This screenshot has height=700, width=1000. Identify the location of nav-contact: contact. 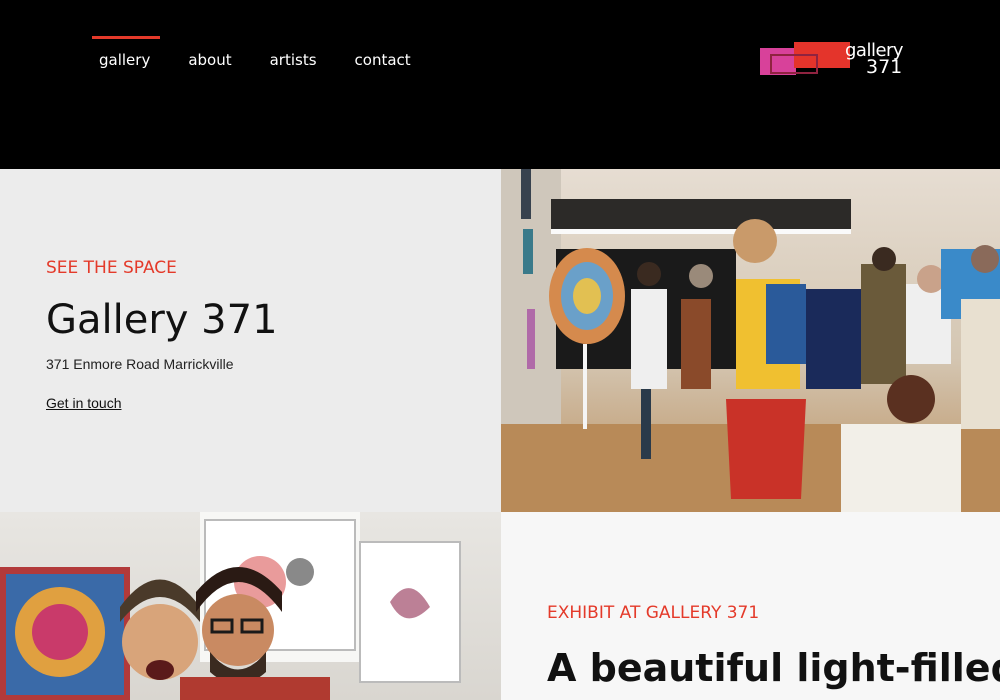
(383, 52).